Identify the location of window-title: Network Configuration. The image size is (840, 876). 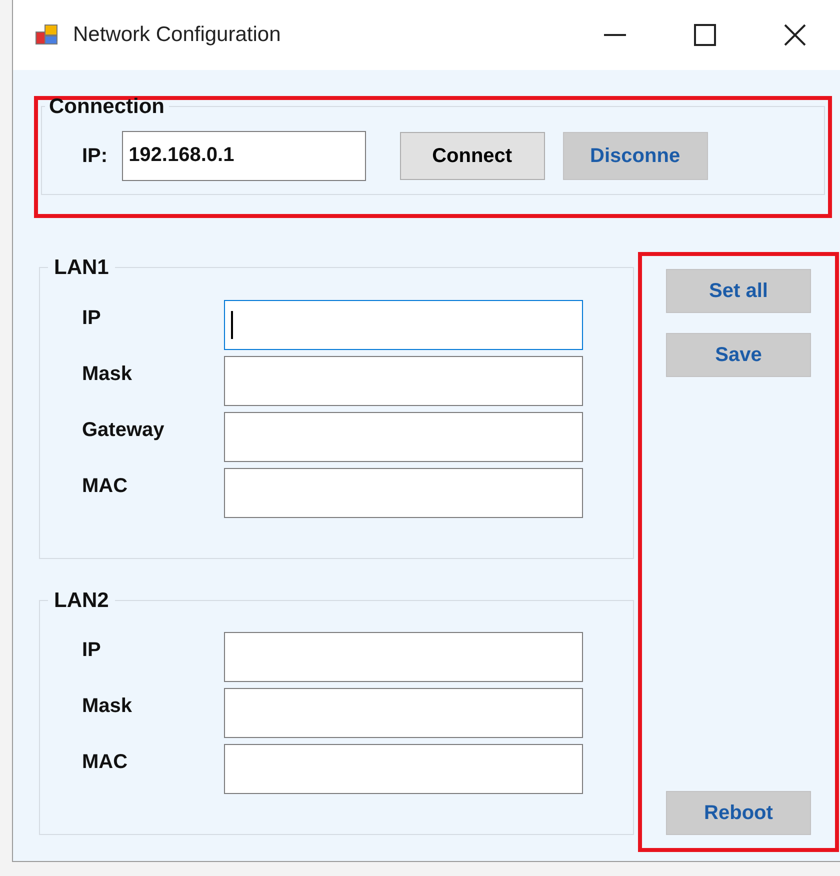
(177, 35).